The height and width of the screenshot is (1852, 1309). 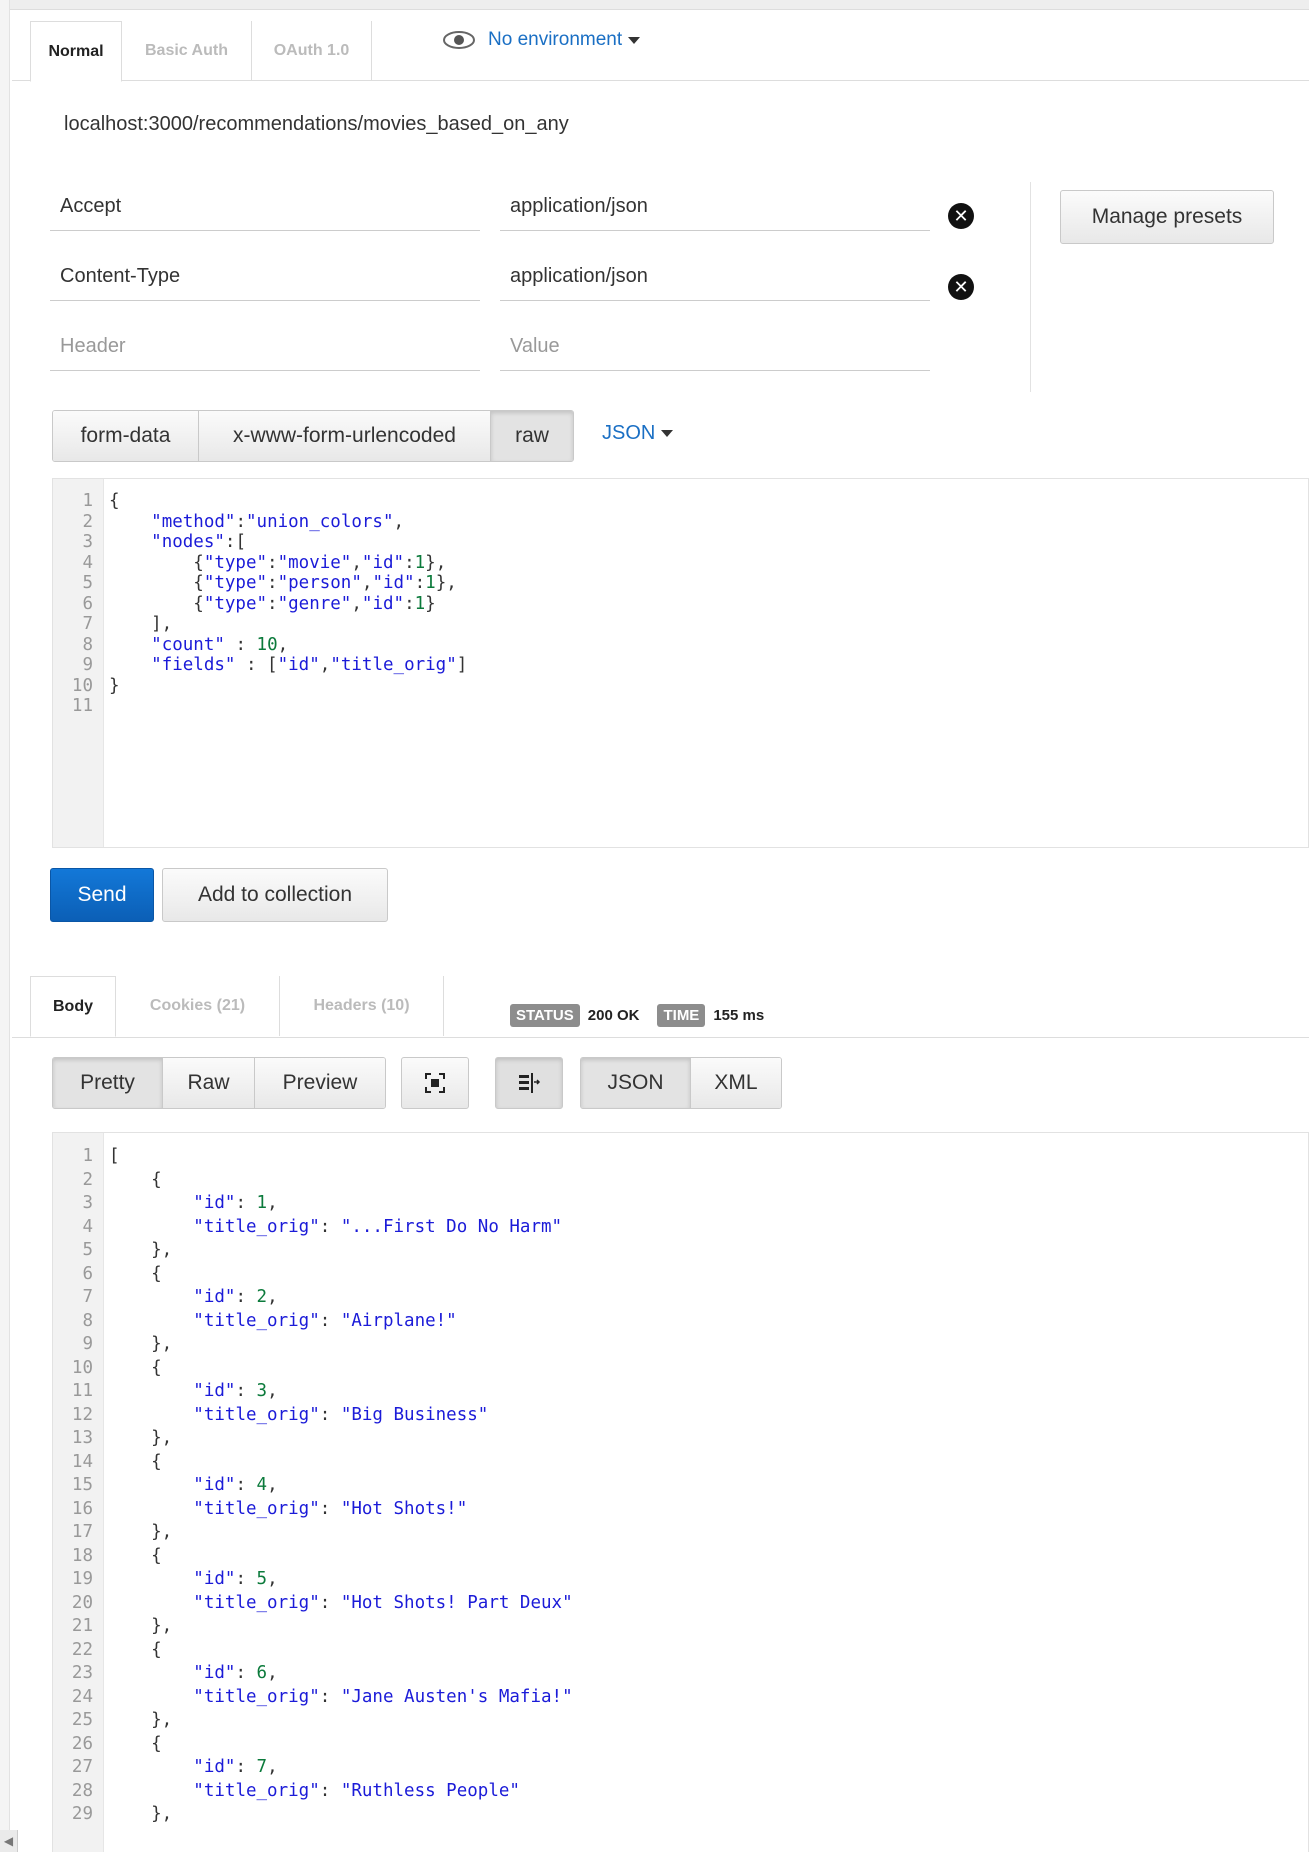 I want to click on response-view-selector: Pretty Raw Preview, so click(x=219, y=1083).